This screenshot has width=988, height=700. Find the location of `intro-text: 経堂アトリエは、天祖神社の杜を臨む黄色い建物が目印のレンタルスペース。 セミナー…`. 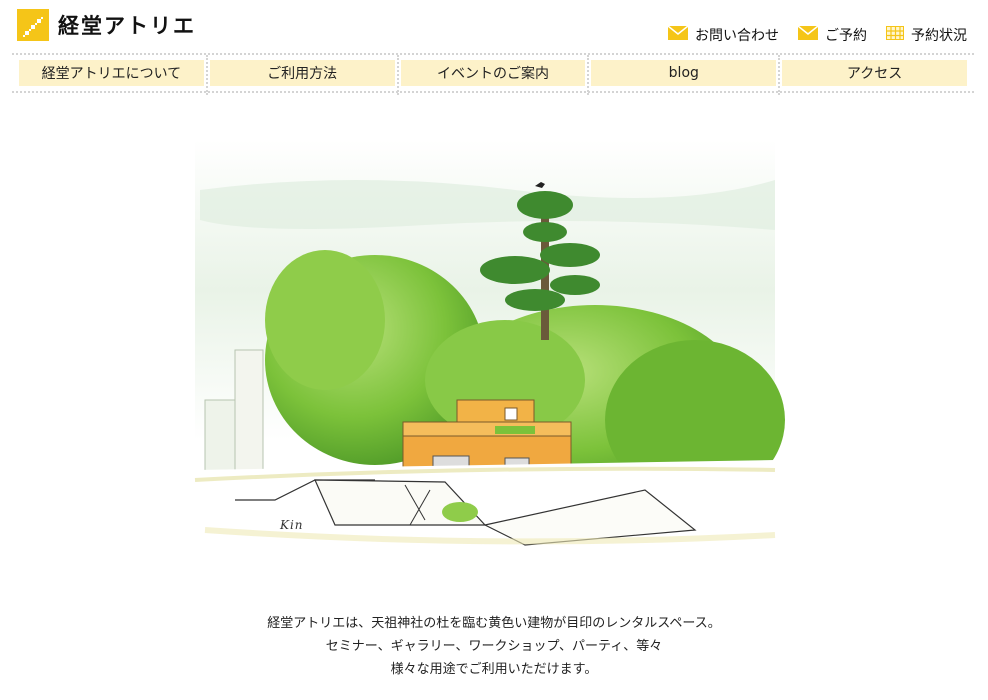

intro-text: 経堂アトリエは、天祖神社の杜を臨む黄色い建物が目印のレンタルスペース。 セミナー… is located at coordinates (494, 646).